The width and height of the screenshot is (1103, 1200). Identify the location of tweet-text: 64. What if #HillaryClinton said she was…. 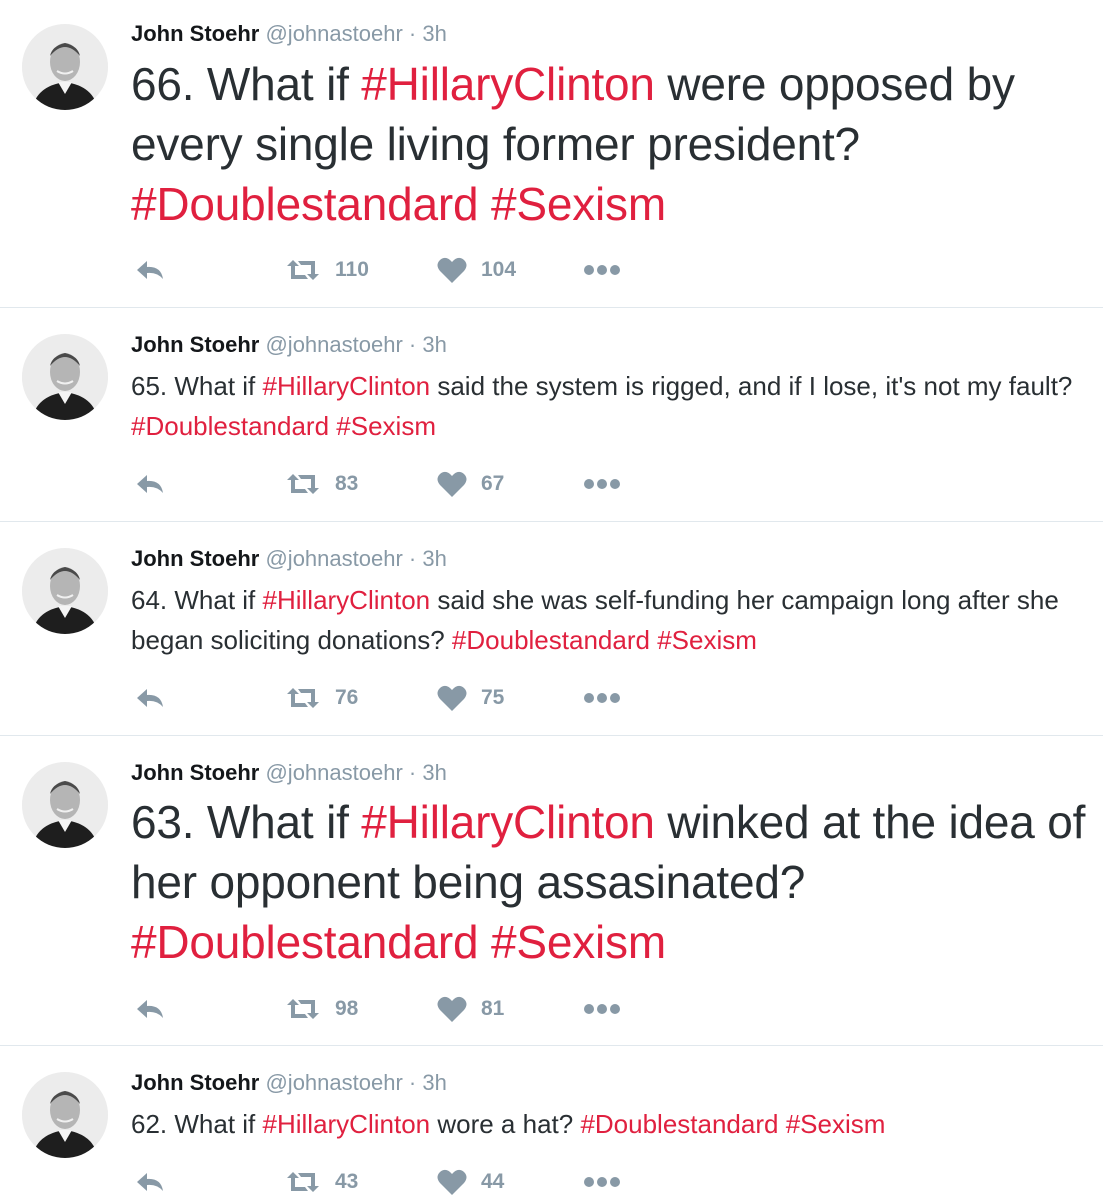
(611, 620).